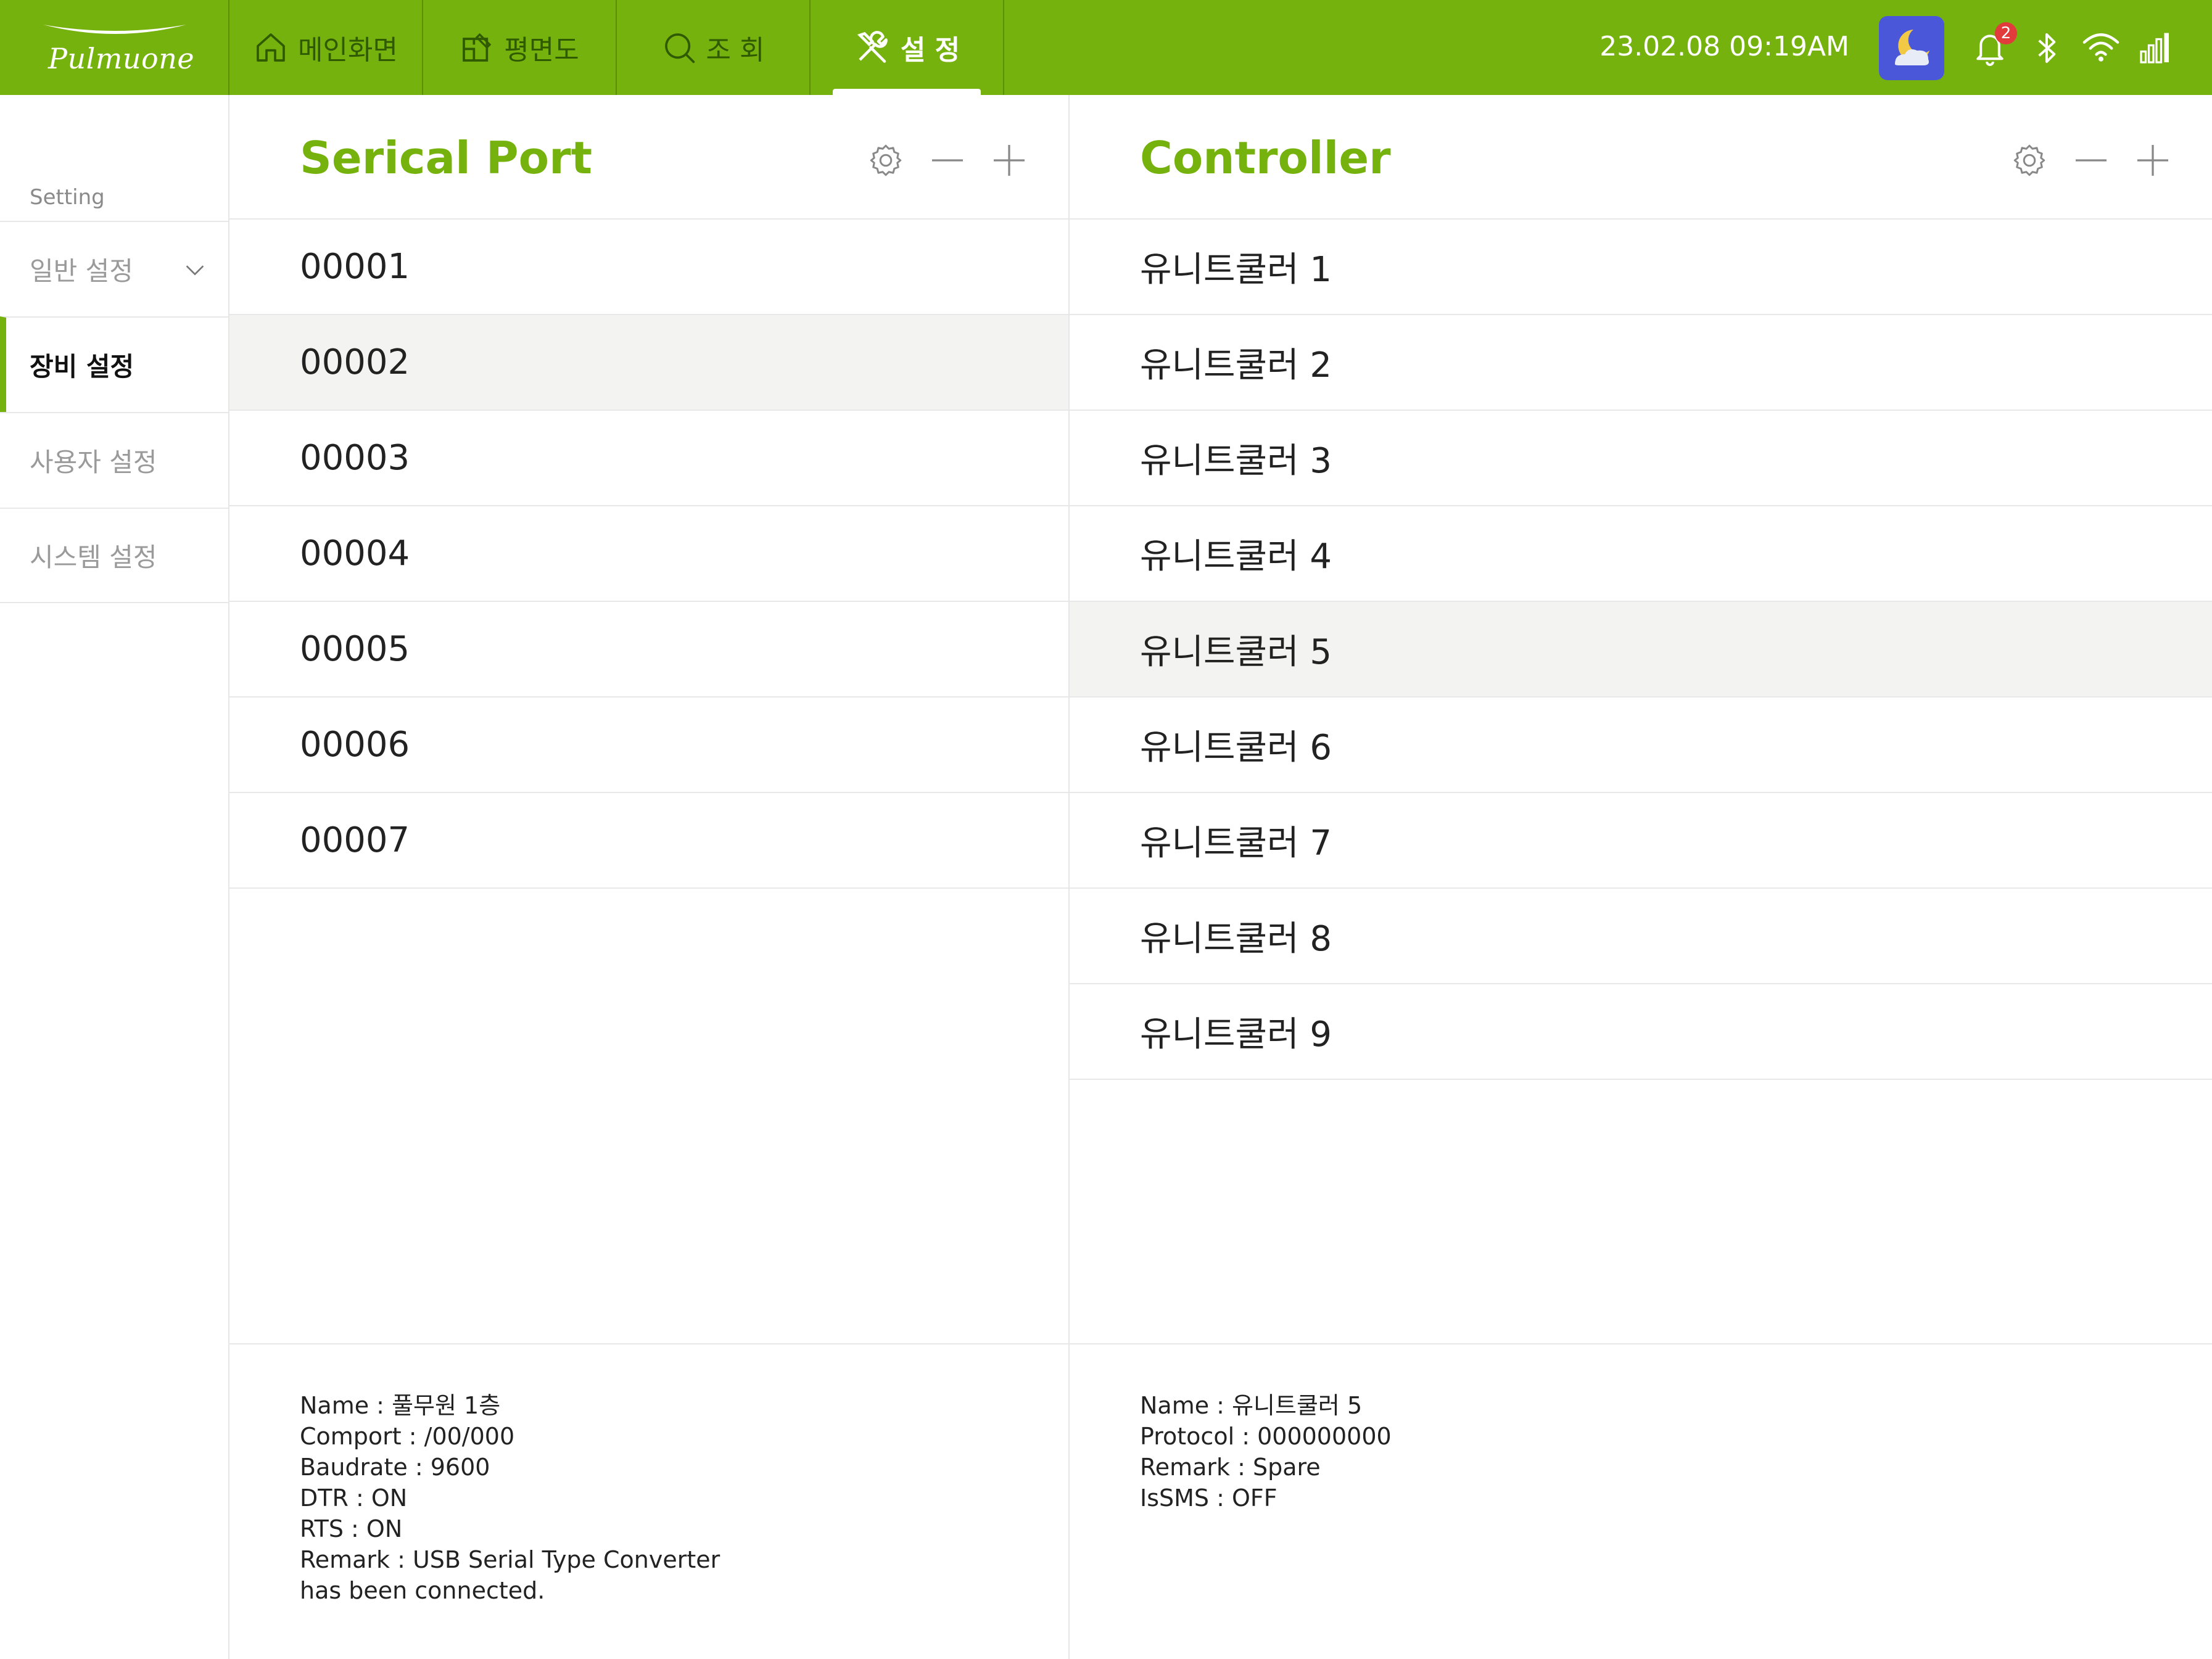  What do you see at coordinates (114, 877) in the screenshot?
I see `sidebar: Setting 일반 설정 장비 설정 사용자 설정 시스템 설정` at bounding box center [114, 877].